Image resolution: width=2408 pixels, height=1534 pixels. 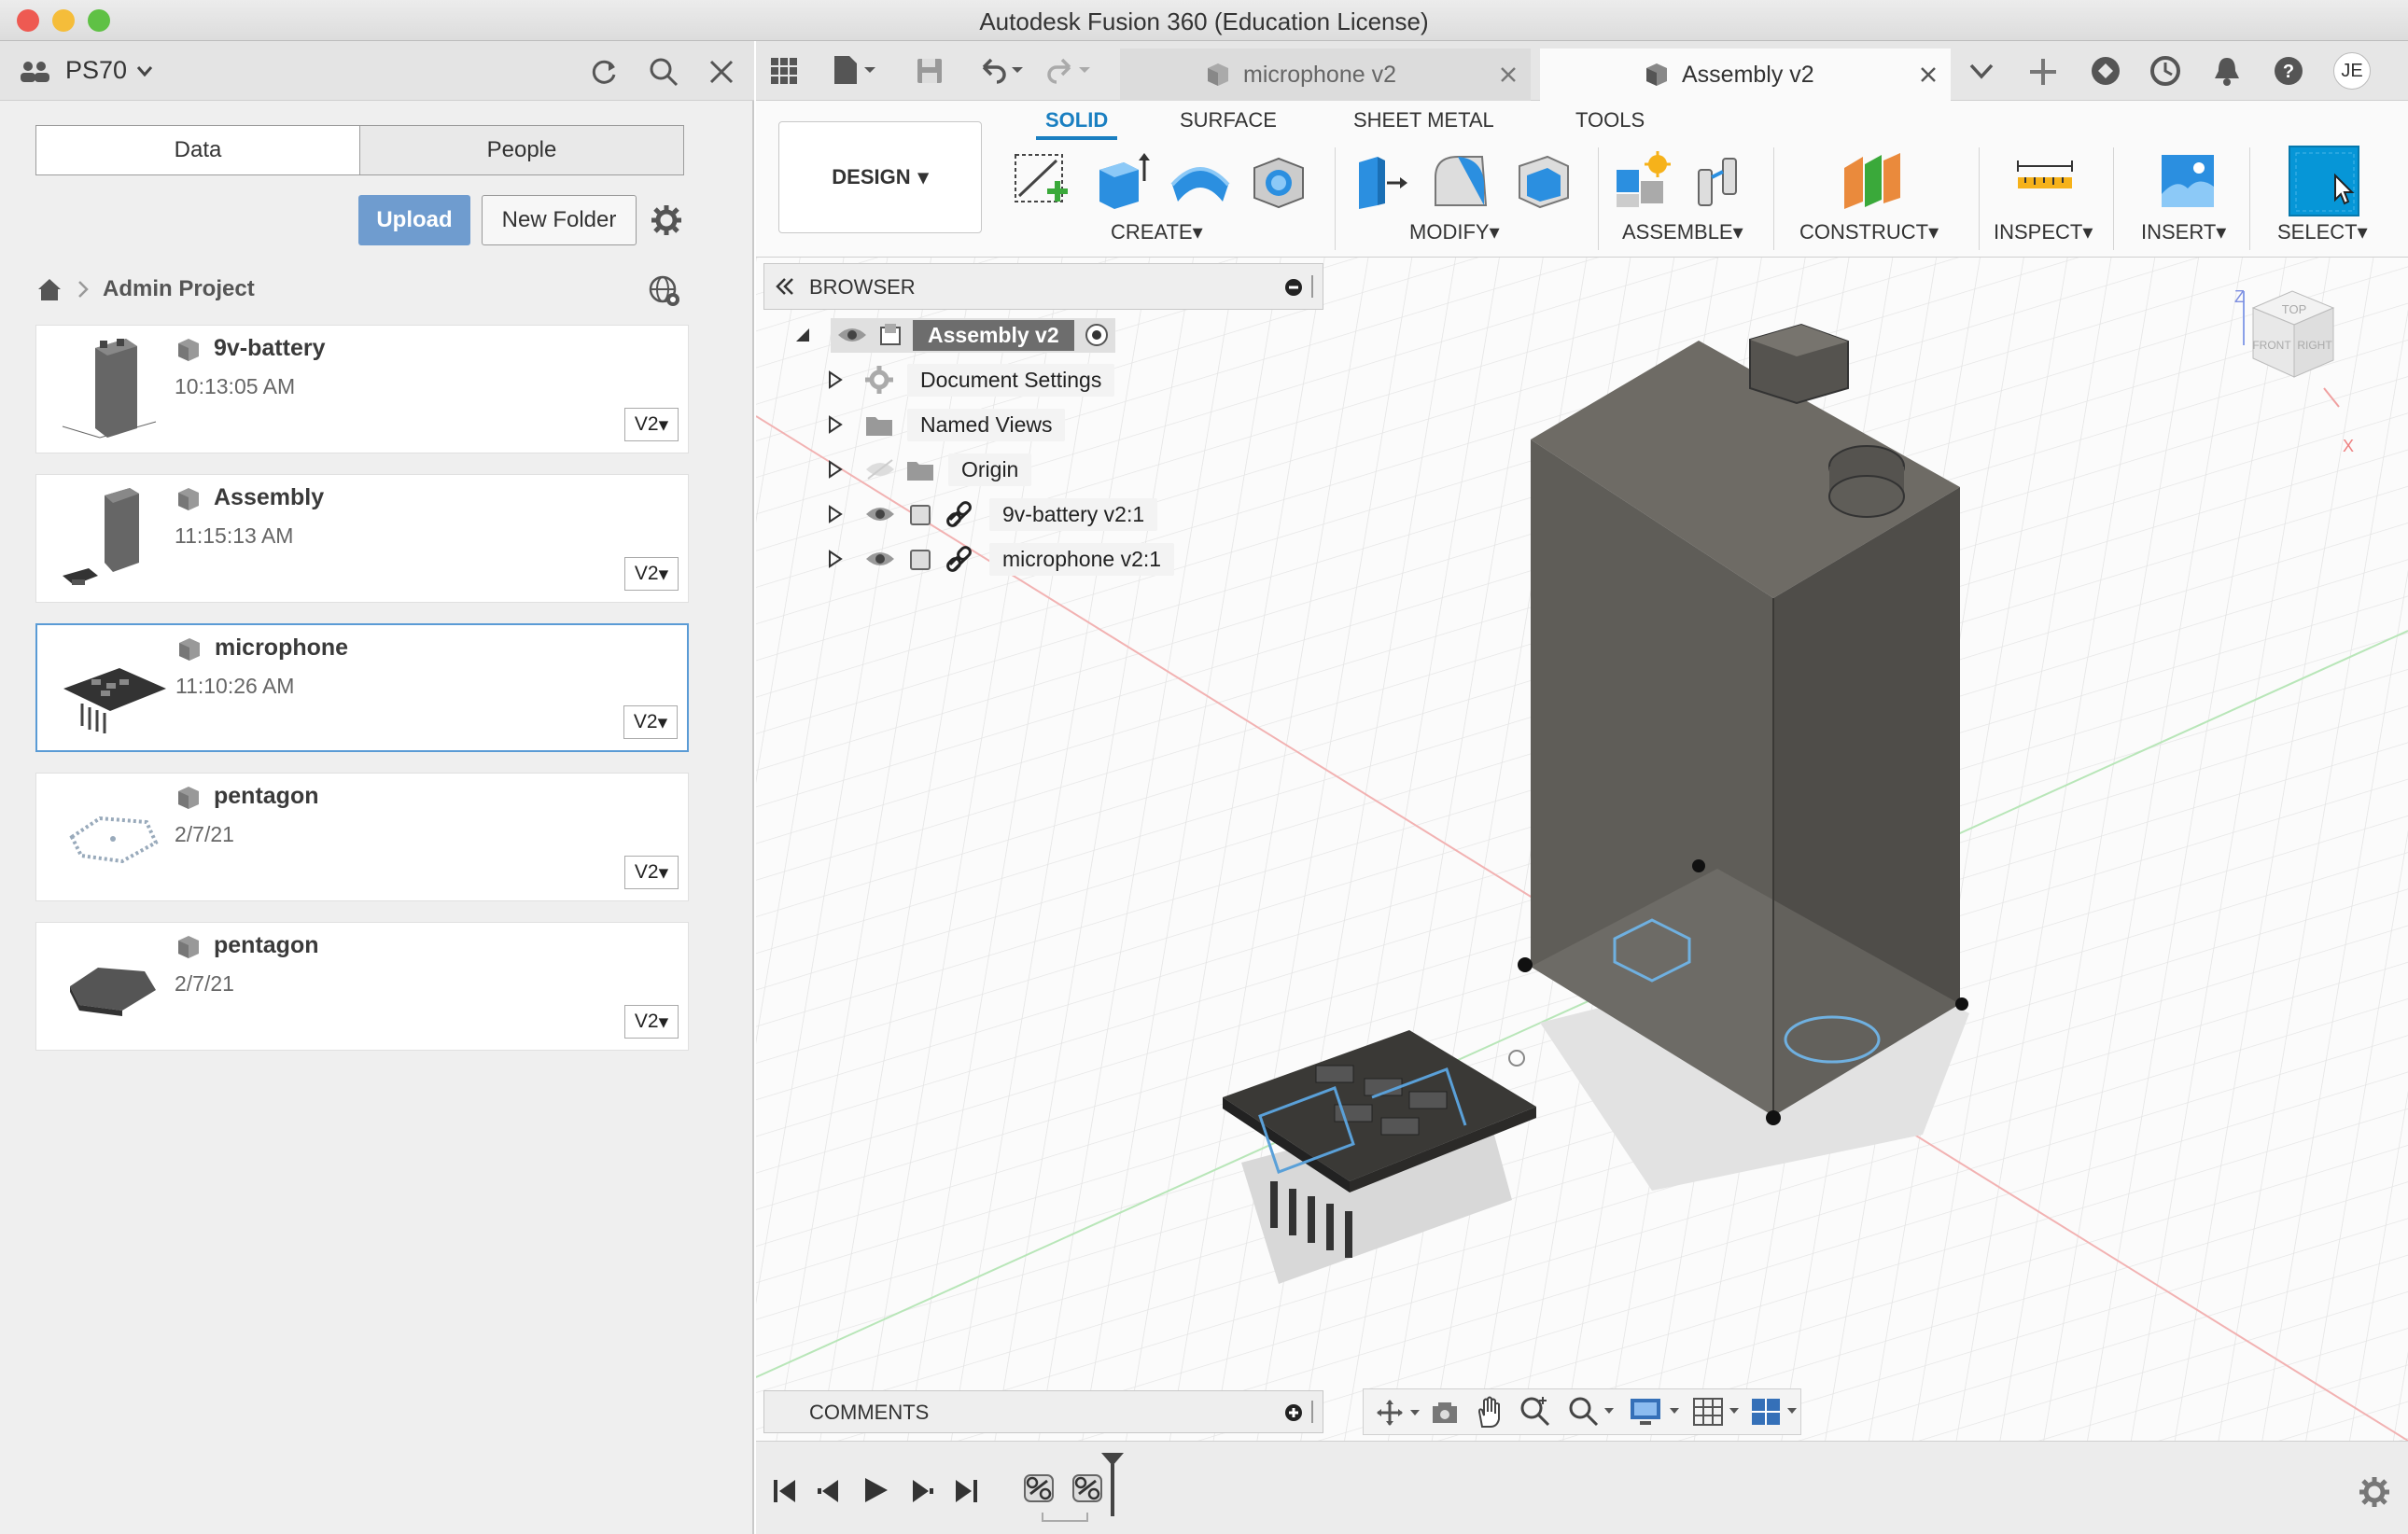 What do you see at coordinates (362, 688) in the screenshot?
I see `list-item: microphone 11:10:26 AM V2 ▾` at bounding box center [362, 688].